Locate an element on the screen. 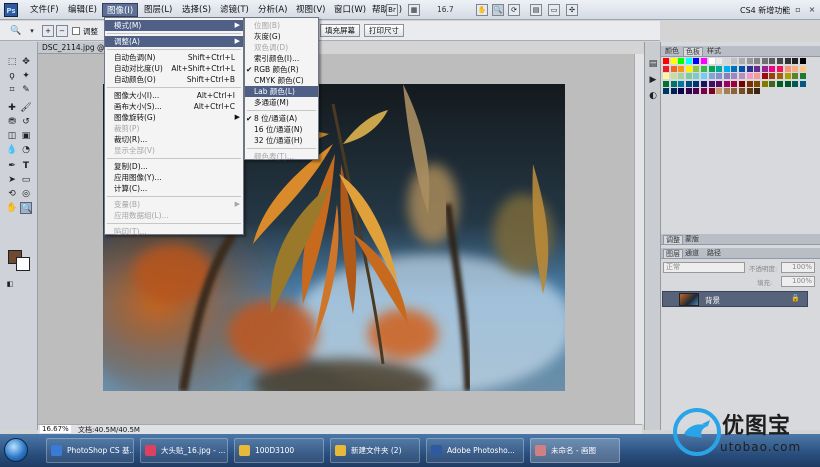 The width and height of the screenshot is (820, 467). 3d-orbit-tool-icon: ◎ is located at coordinates (26, 194).